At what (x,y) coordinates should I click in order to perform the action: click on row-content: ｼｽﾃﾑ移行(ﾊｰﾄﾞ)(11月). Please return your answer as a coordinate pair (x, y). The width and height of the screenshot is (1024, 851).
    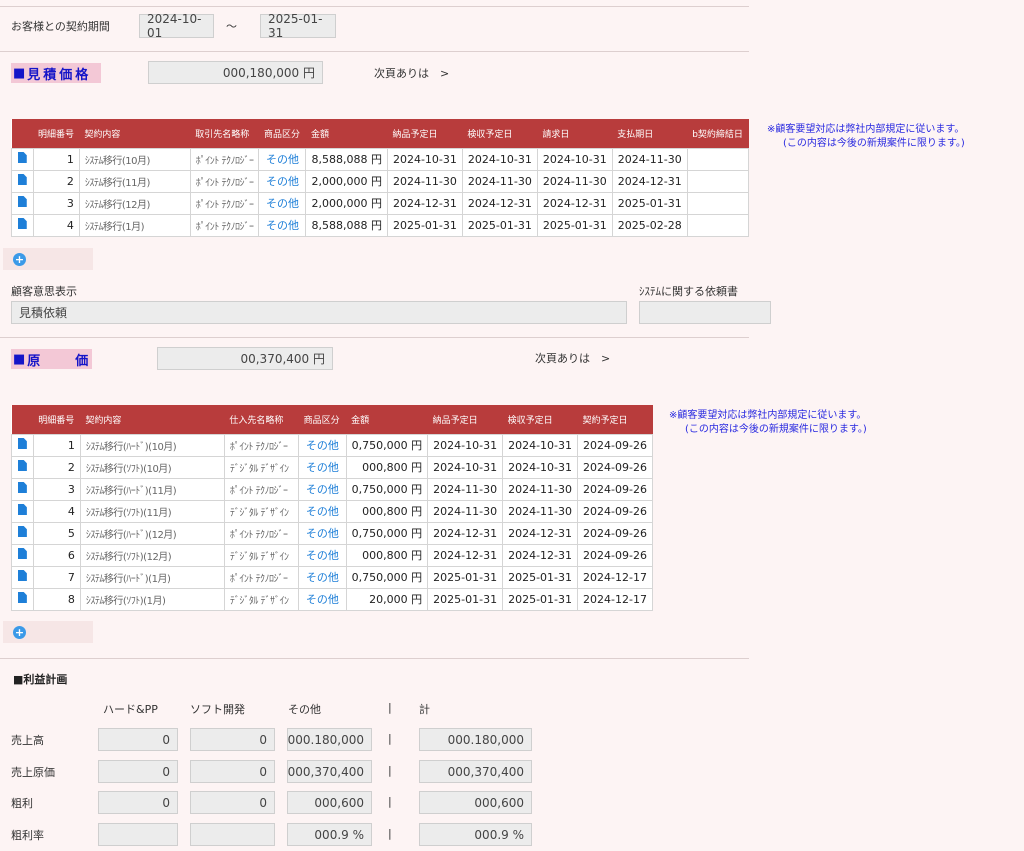
    Looking at the image, I should click on (152, 489).